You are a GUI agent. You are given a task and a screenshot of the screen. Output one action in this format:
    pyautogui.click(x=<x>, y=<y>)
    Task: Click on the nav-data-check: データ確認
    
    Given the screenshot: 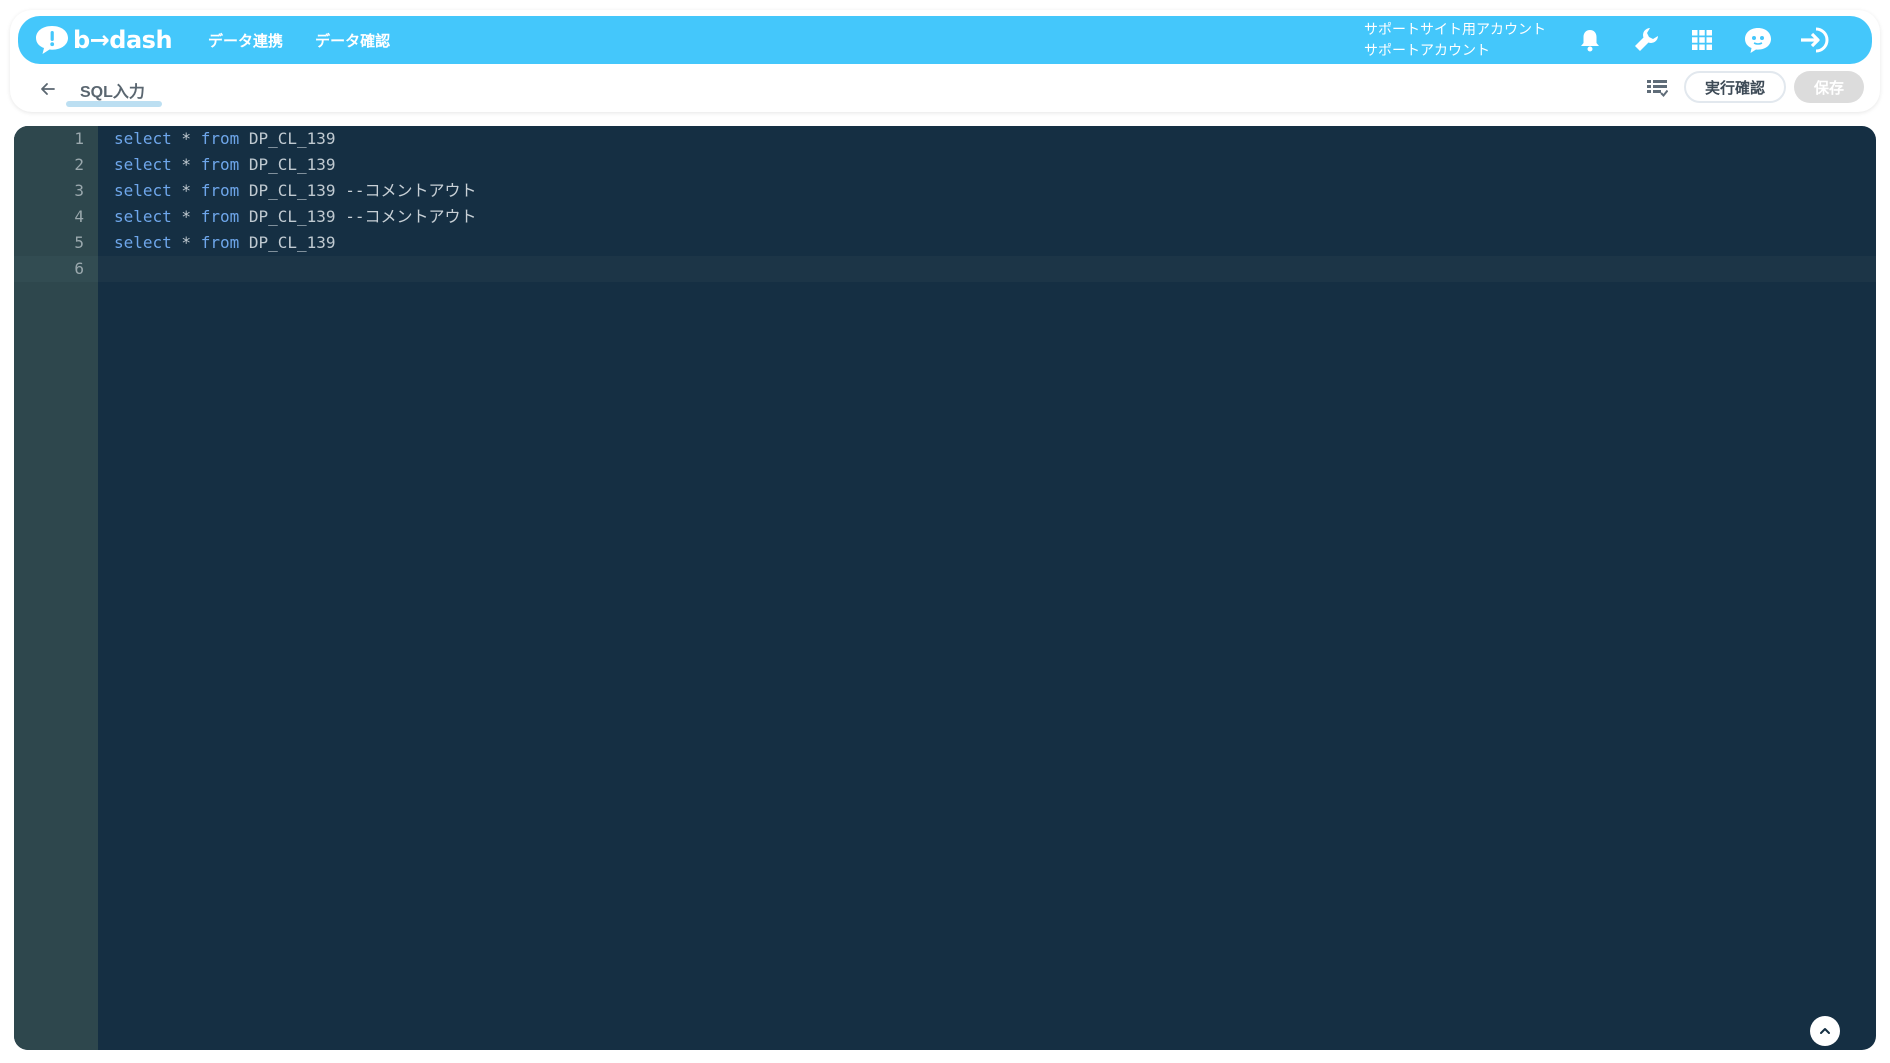 What is the action you would take?
    pyautogui.click(x=352, y=40)
    